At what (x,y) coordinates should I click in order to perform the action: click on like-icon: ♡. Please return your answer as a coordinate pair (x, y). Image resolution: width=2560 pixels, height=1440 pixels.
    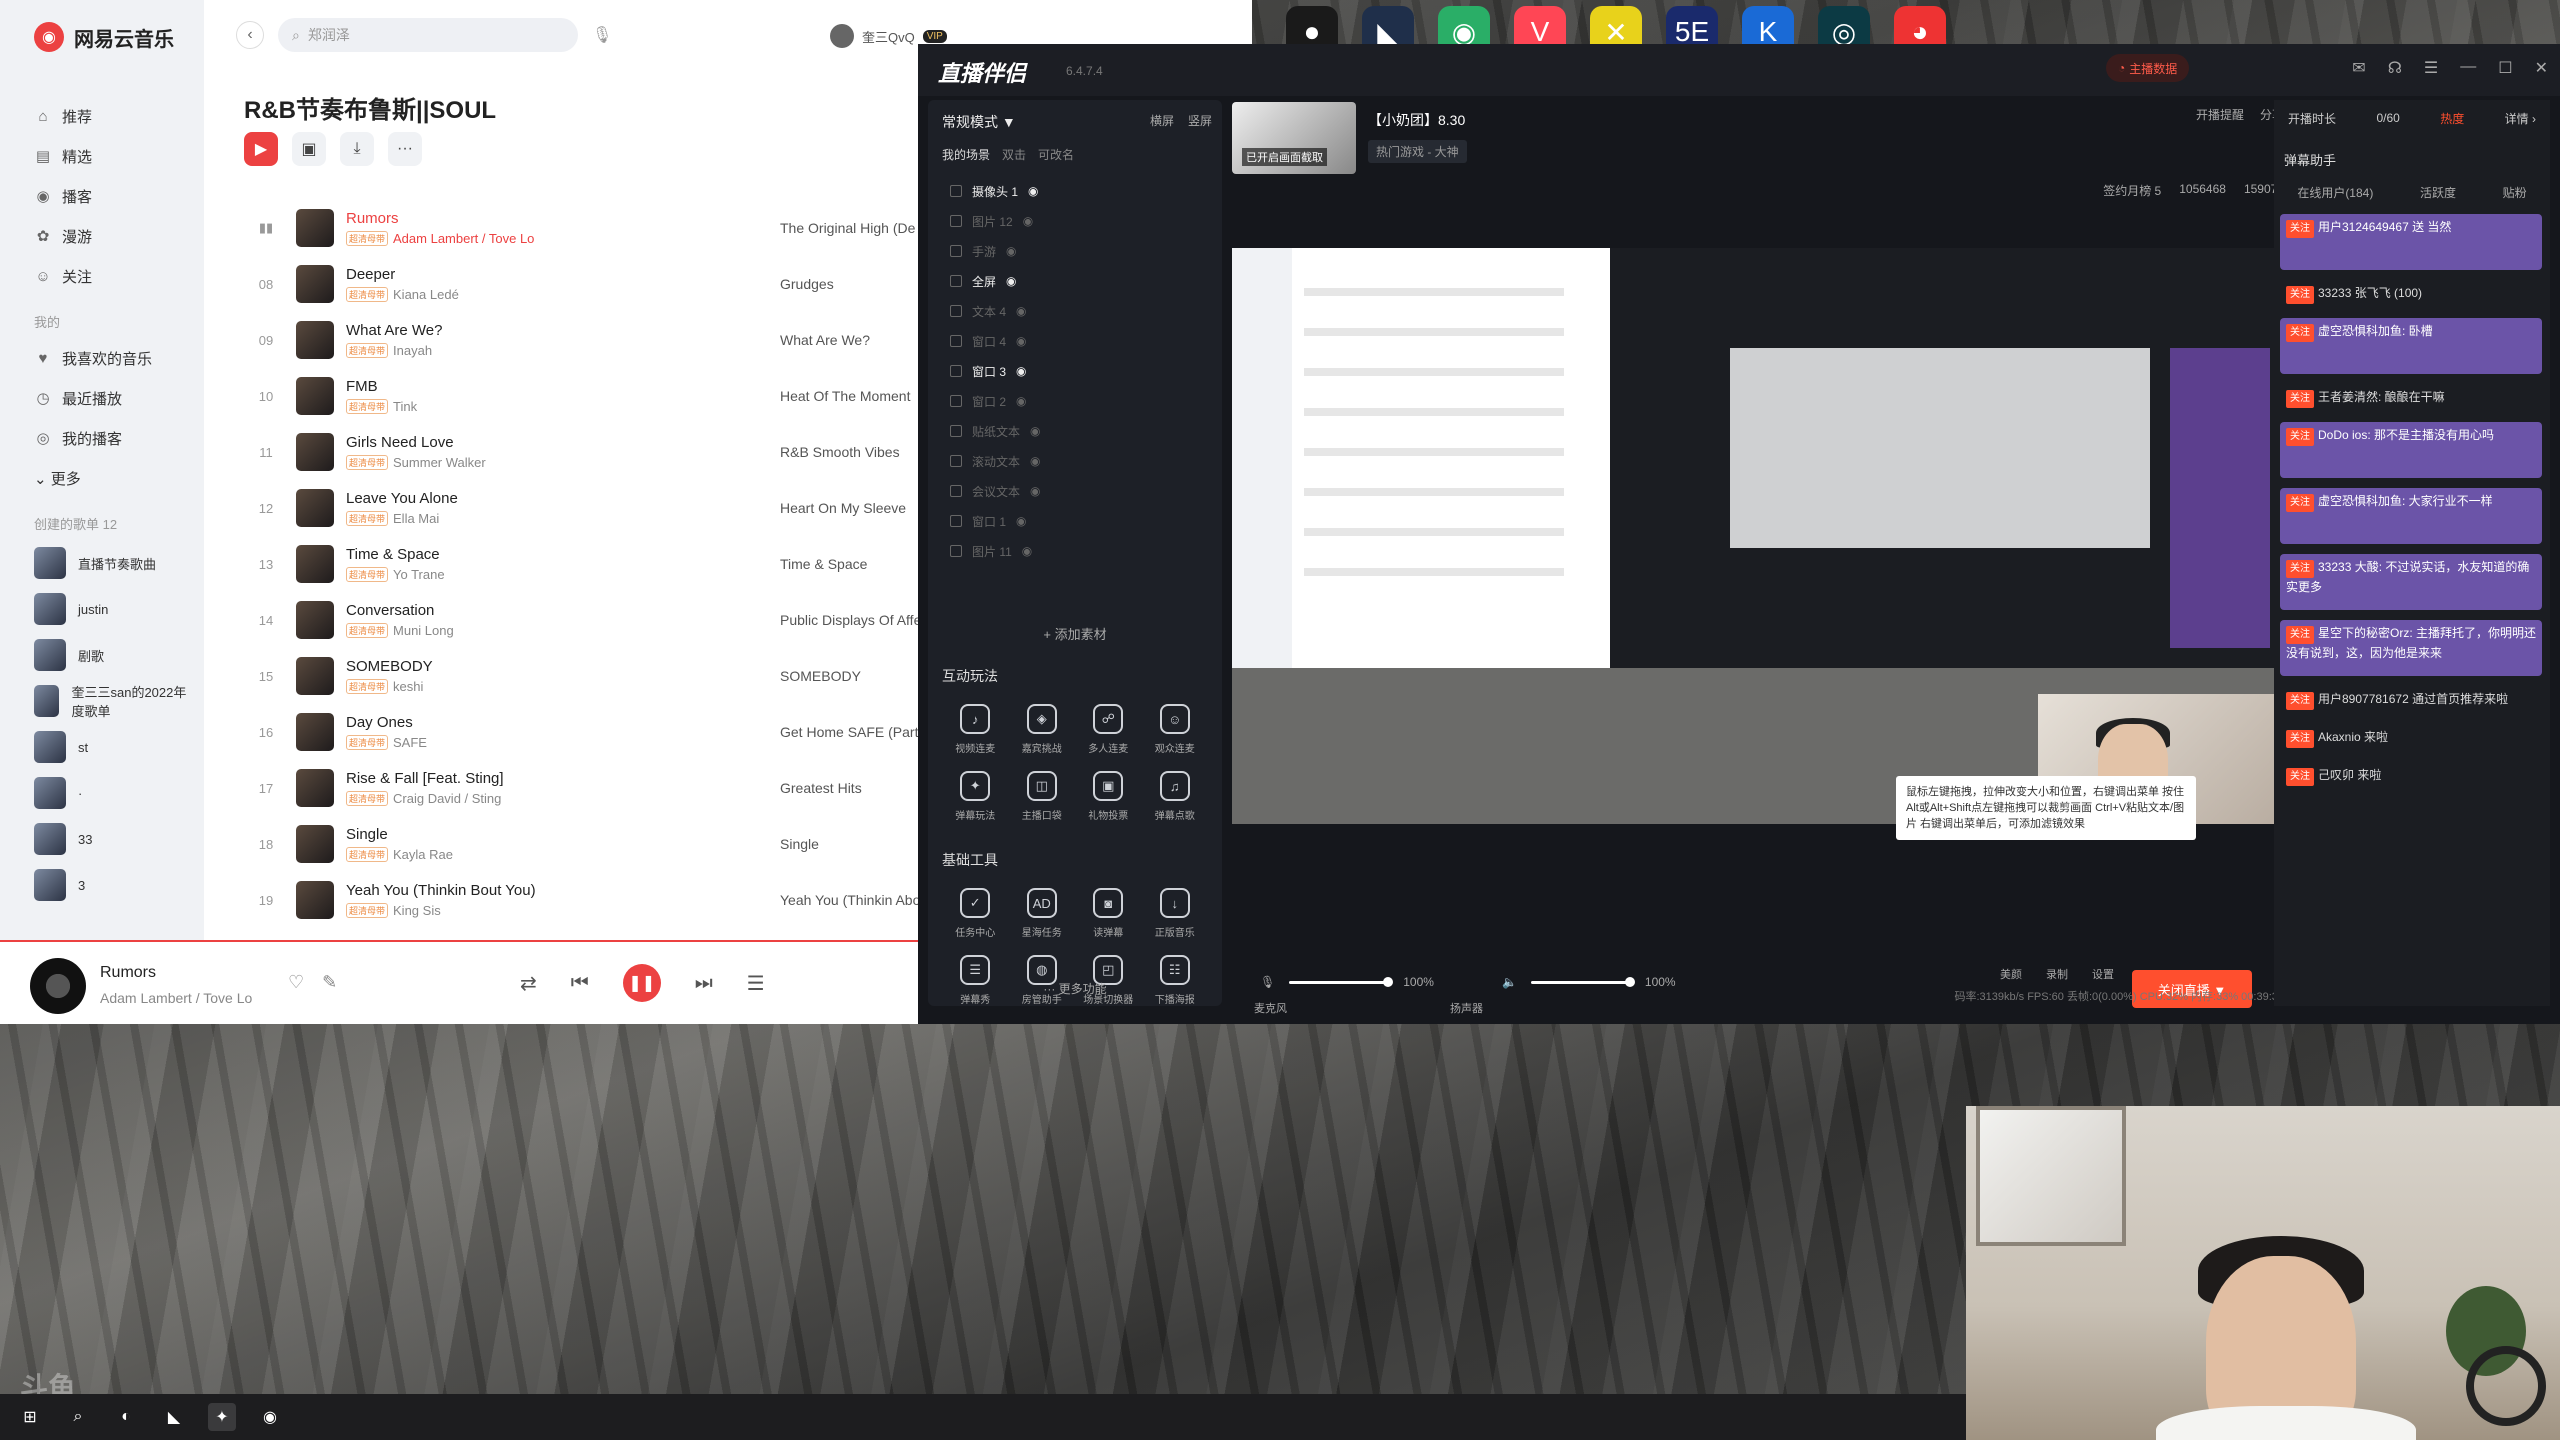
    Looking at the image, I should click on (296, 982).